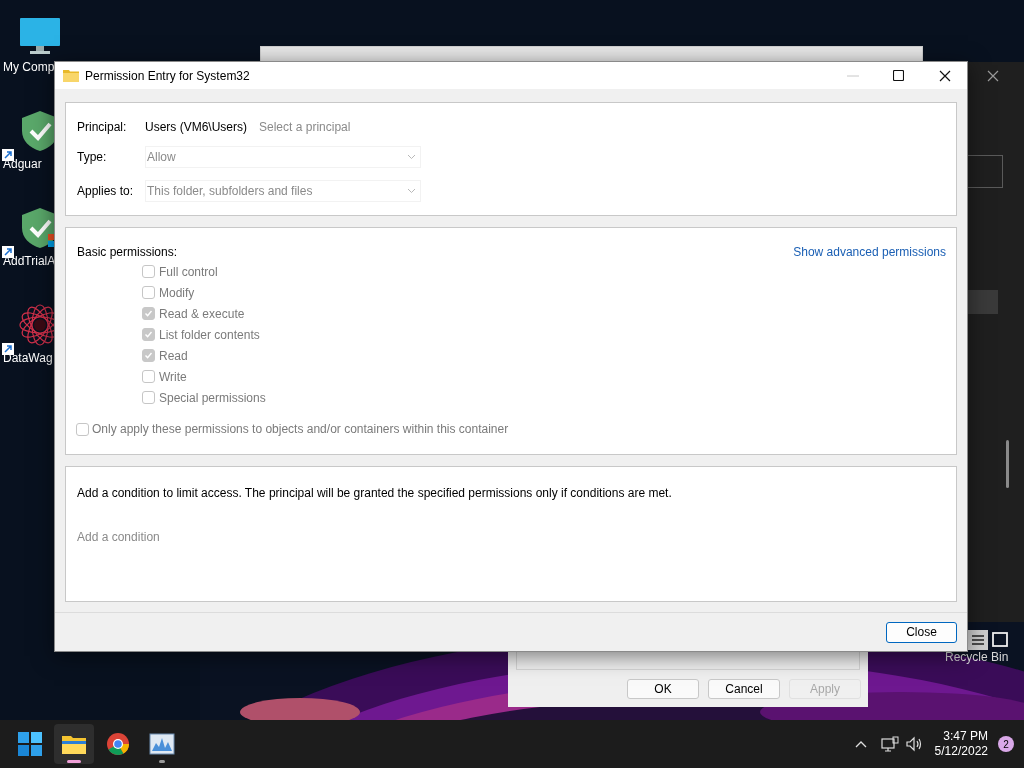 This screenshot has height=768, width=1024. Describe the element at coordinates (162, 744) in the screenshot. I see `chart-window-icon` at that location.